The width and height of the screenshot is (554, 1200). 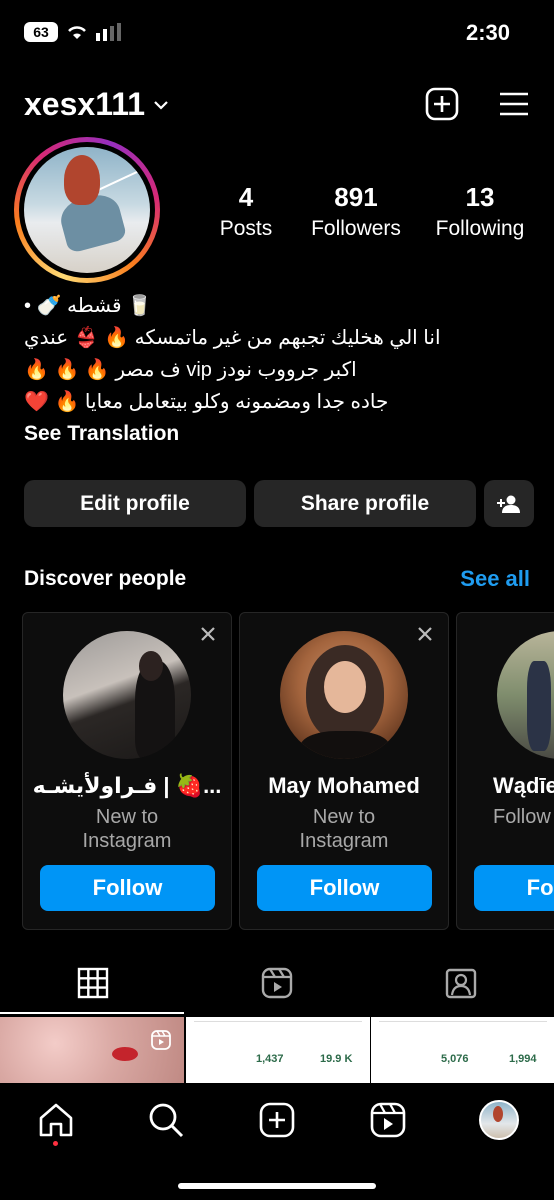 What do you see at coordinates (161, 105) in the screenshot?
I see `chevron-down-icon` at bounding box center [161, 105].